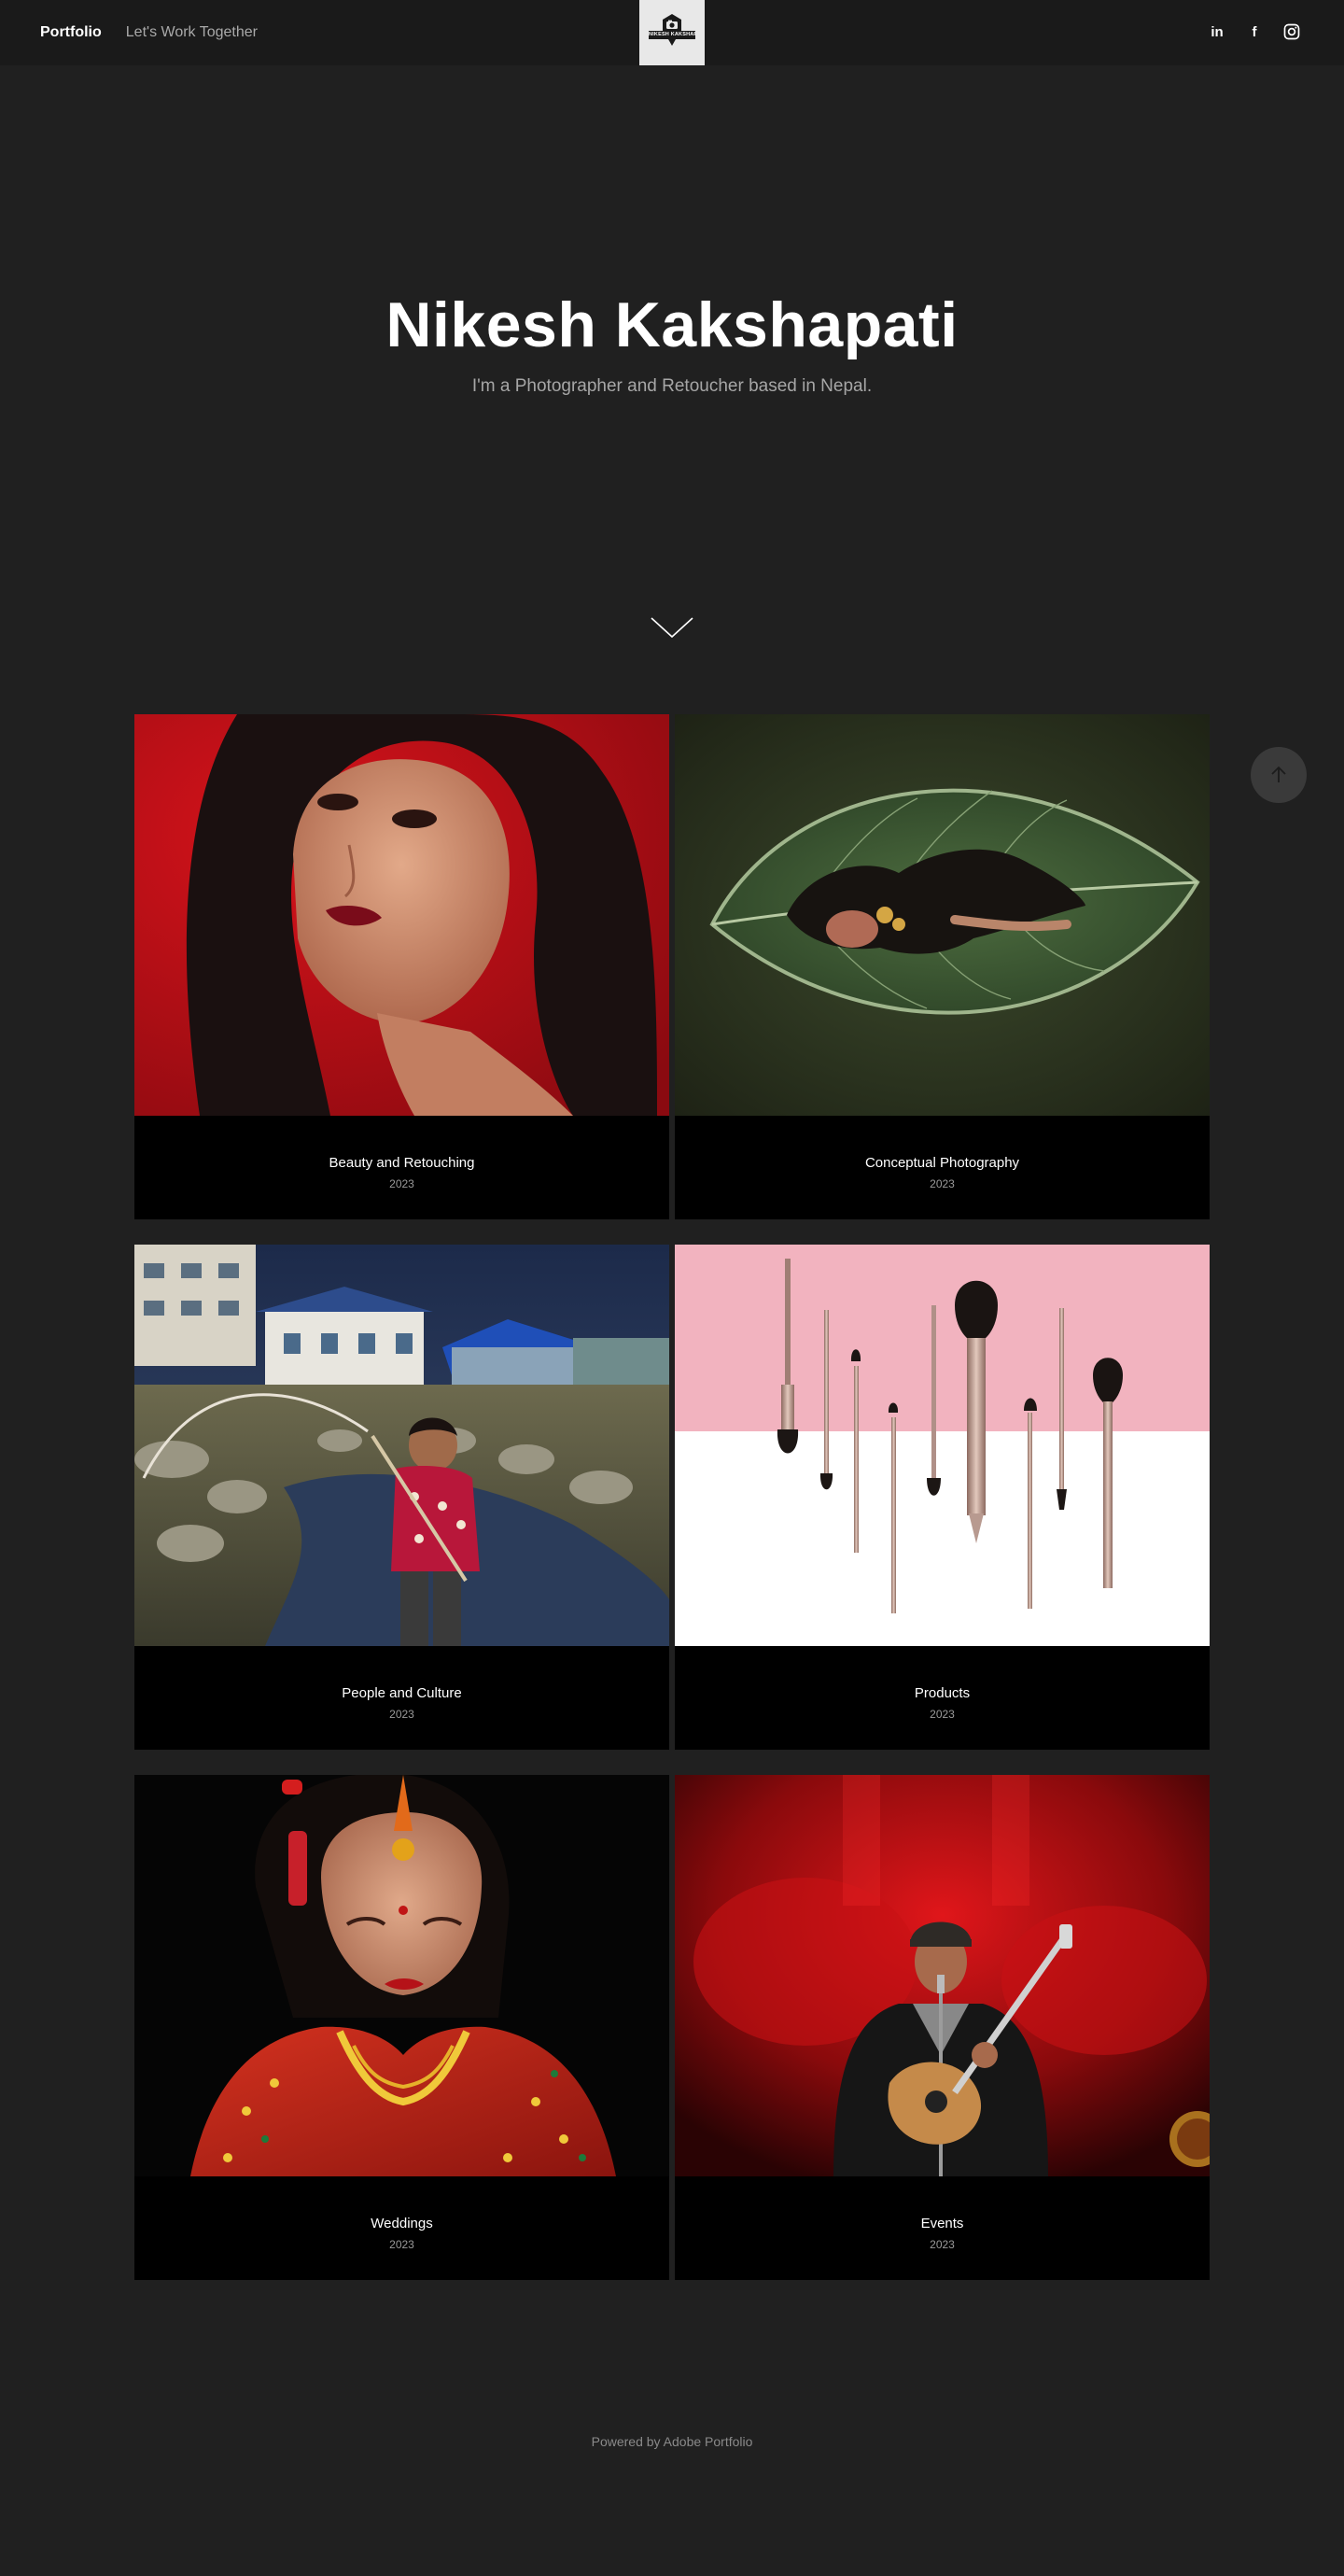 The image size is (1344, 2576). Describe the element at coordinates (942, 2224) in the screenshot. I see `project-title: Events` at that location.